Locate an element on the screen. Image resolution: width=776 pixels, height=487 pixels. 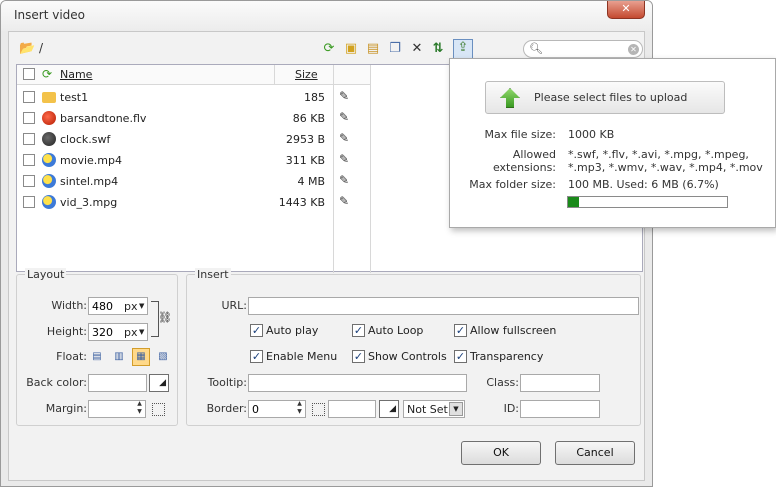
url-input is located at coordinates (443, 306).